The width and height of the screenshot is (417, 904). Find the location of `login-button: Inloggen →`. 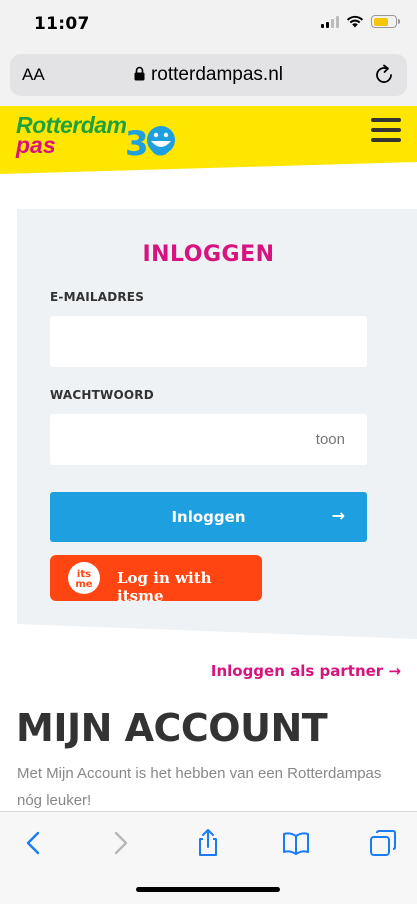

login-button: Inloggen → is located at coordinates (208, 517).